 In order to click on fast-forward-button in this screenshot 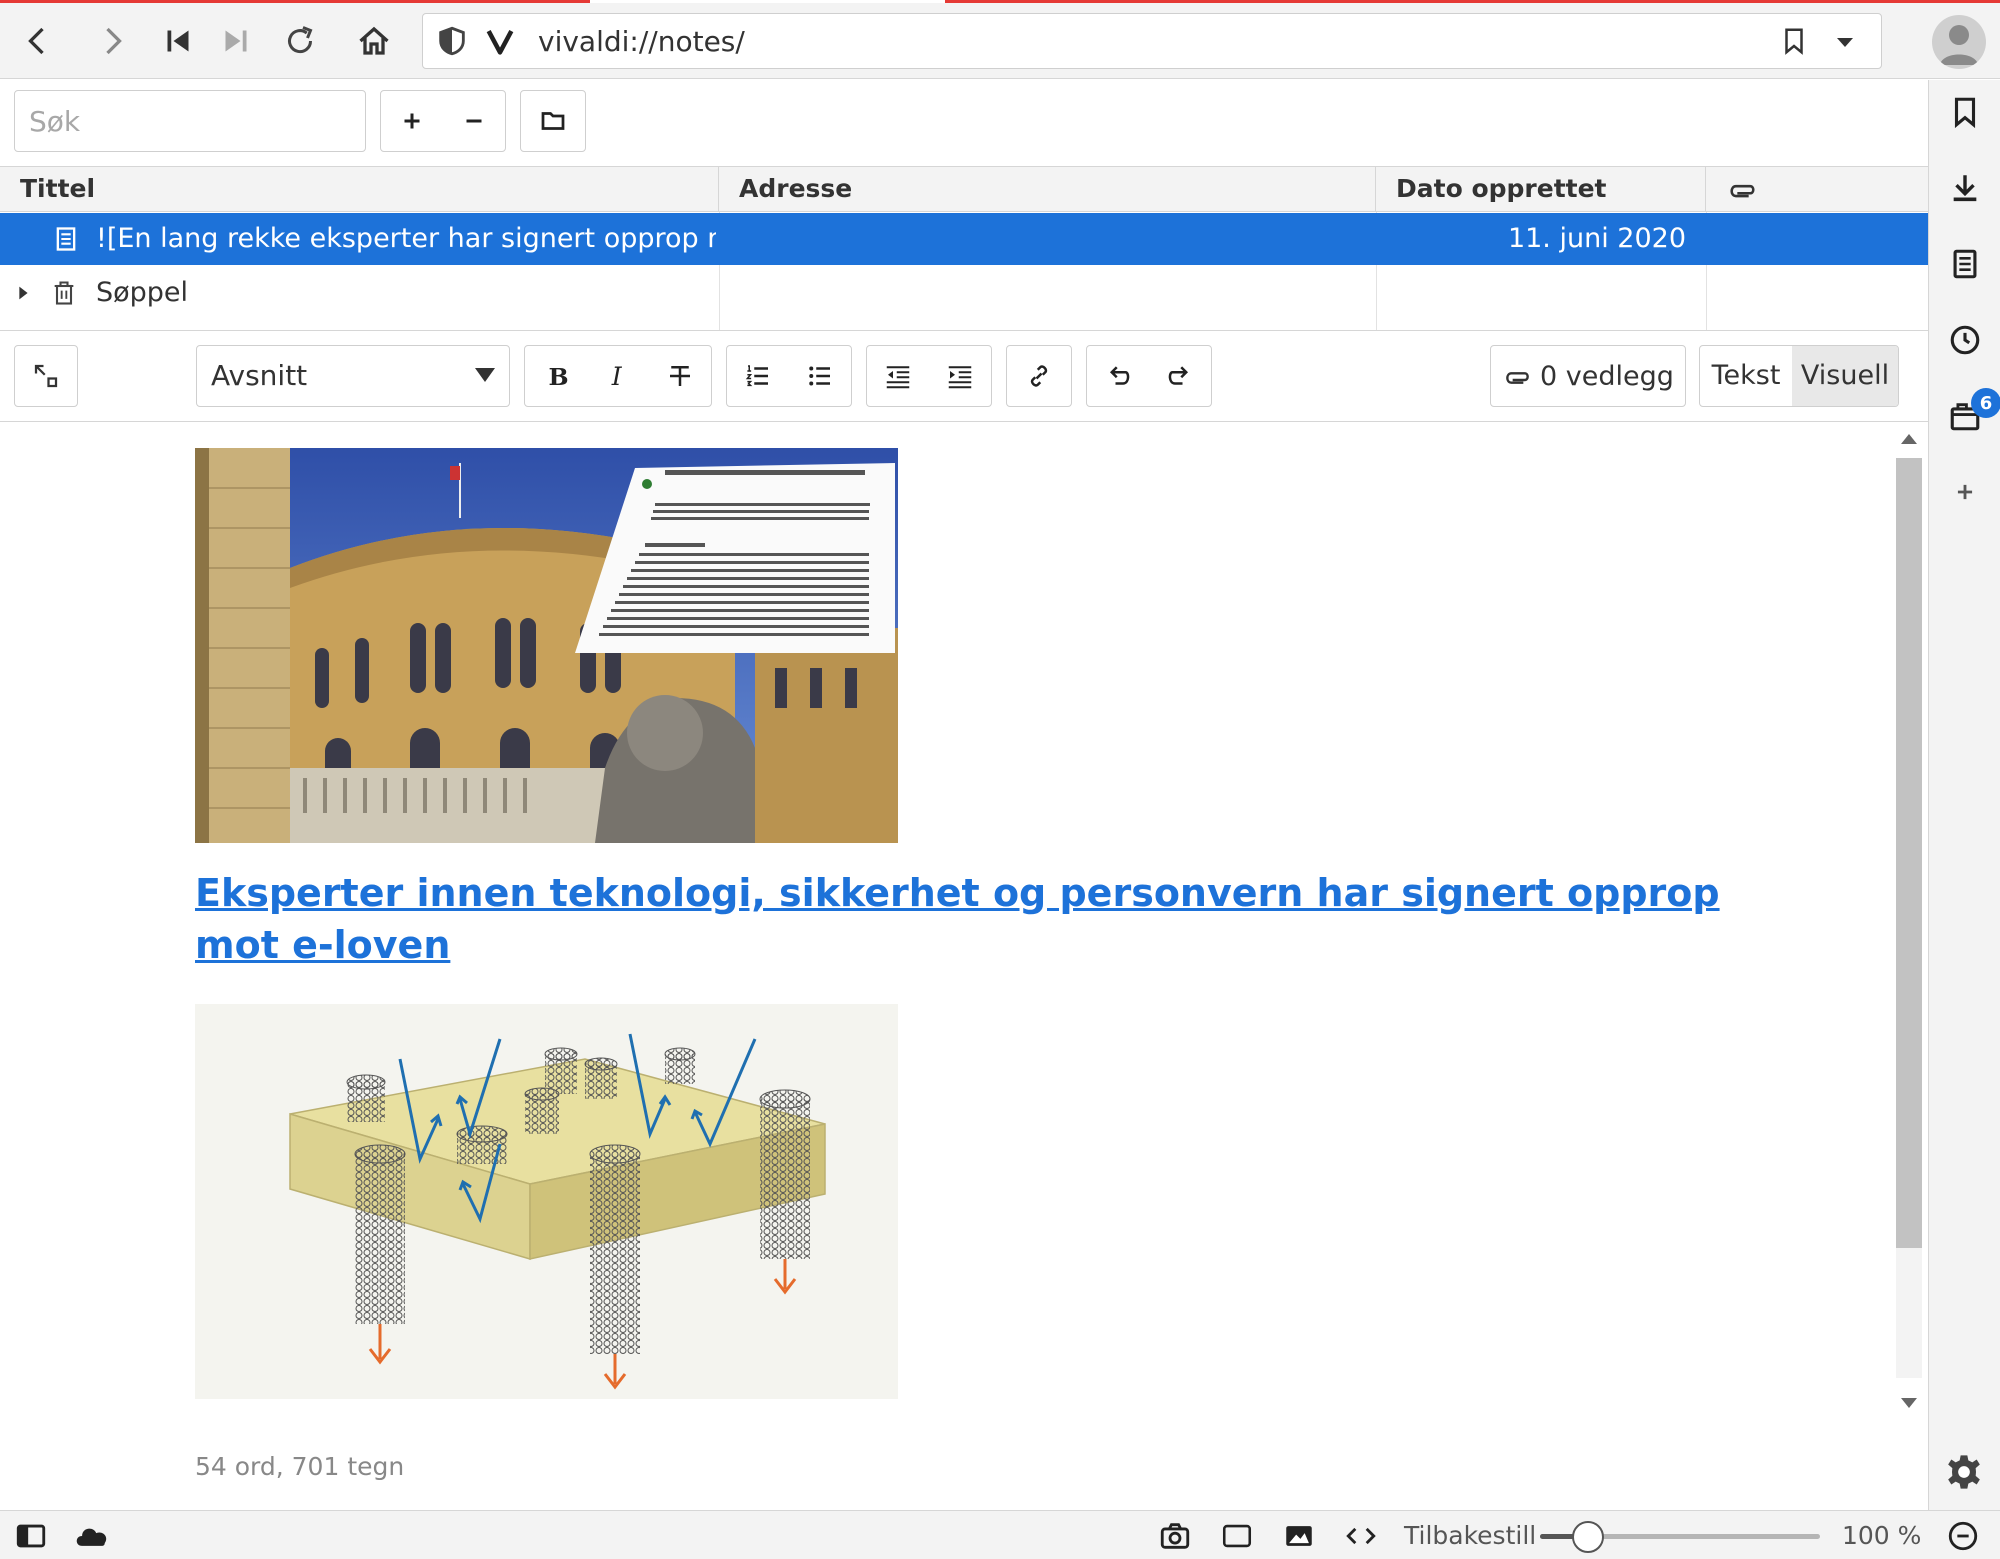, I will do `click(236, 41)`.